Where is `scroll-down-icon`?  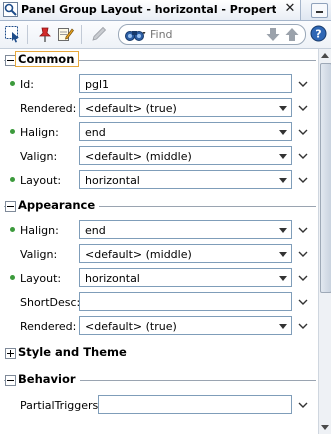 scroll-down-icon is located at coordinates (325, 427).